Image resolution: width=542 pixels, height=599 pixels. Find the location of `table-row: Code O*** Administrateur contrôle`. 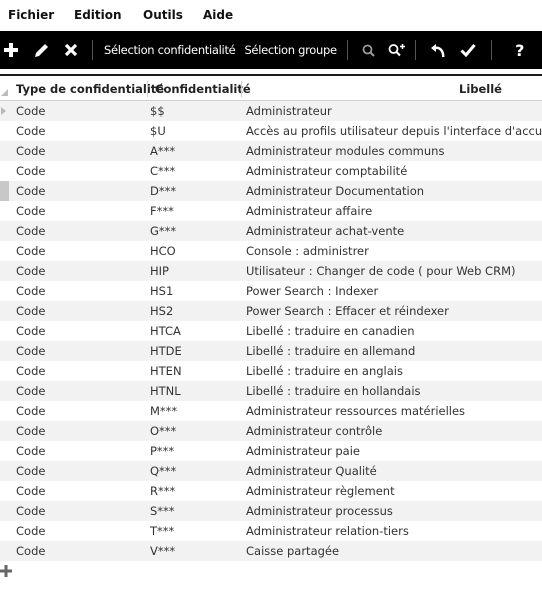

table-row: Code O*** Administrateur contrôle is located at coordinates (271, 431).